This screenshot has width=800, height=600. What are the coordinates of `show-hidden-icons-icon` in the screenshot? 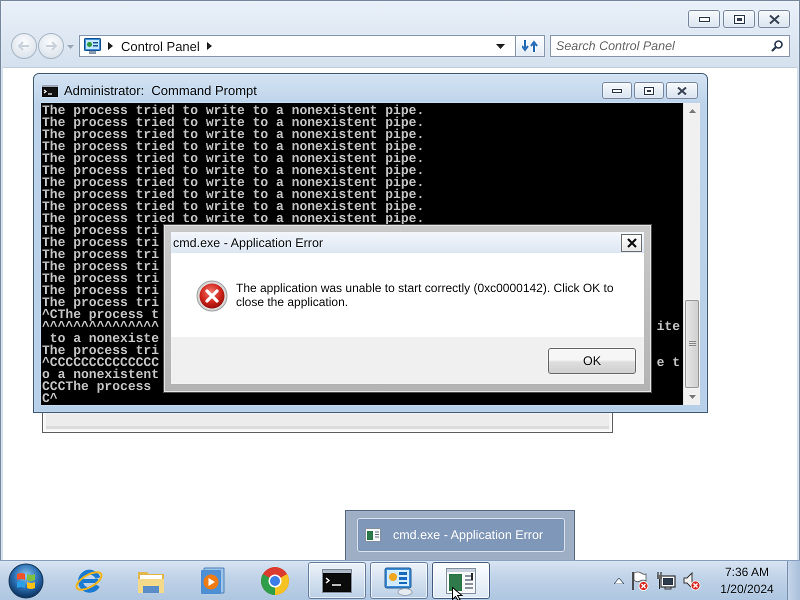 It's located at (619, 581).